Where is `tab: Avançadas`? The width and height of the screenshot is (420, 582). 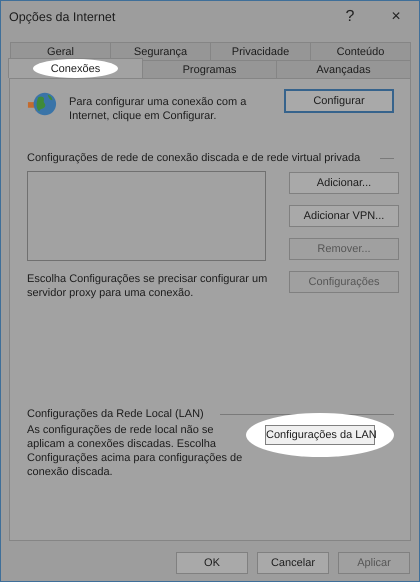 tab: Avançadas is located at coordinates (343, 69).